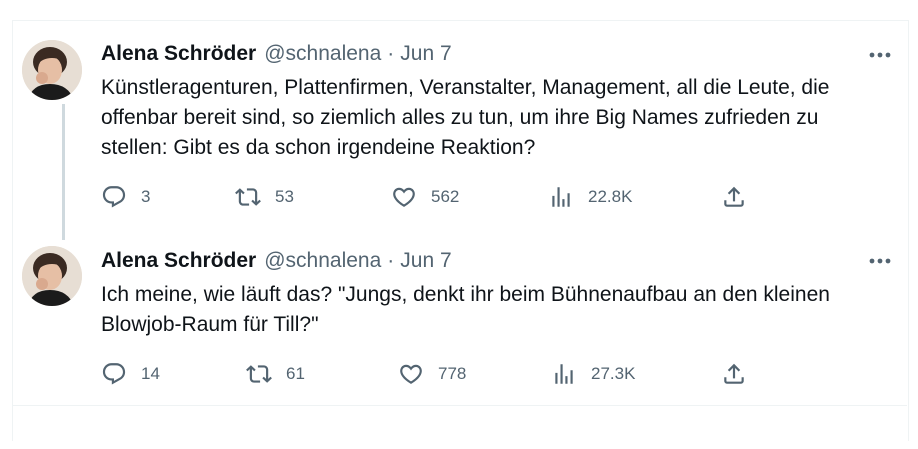 This screenshot has width=918, height=449. I want to click on retweet-count: 61, so click(295, 373).